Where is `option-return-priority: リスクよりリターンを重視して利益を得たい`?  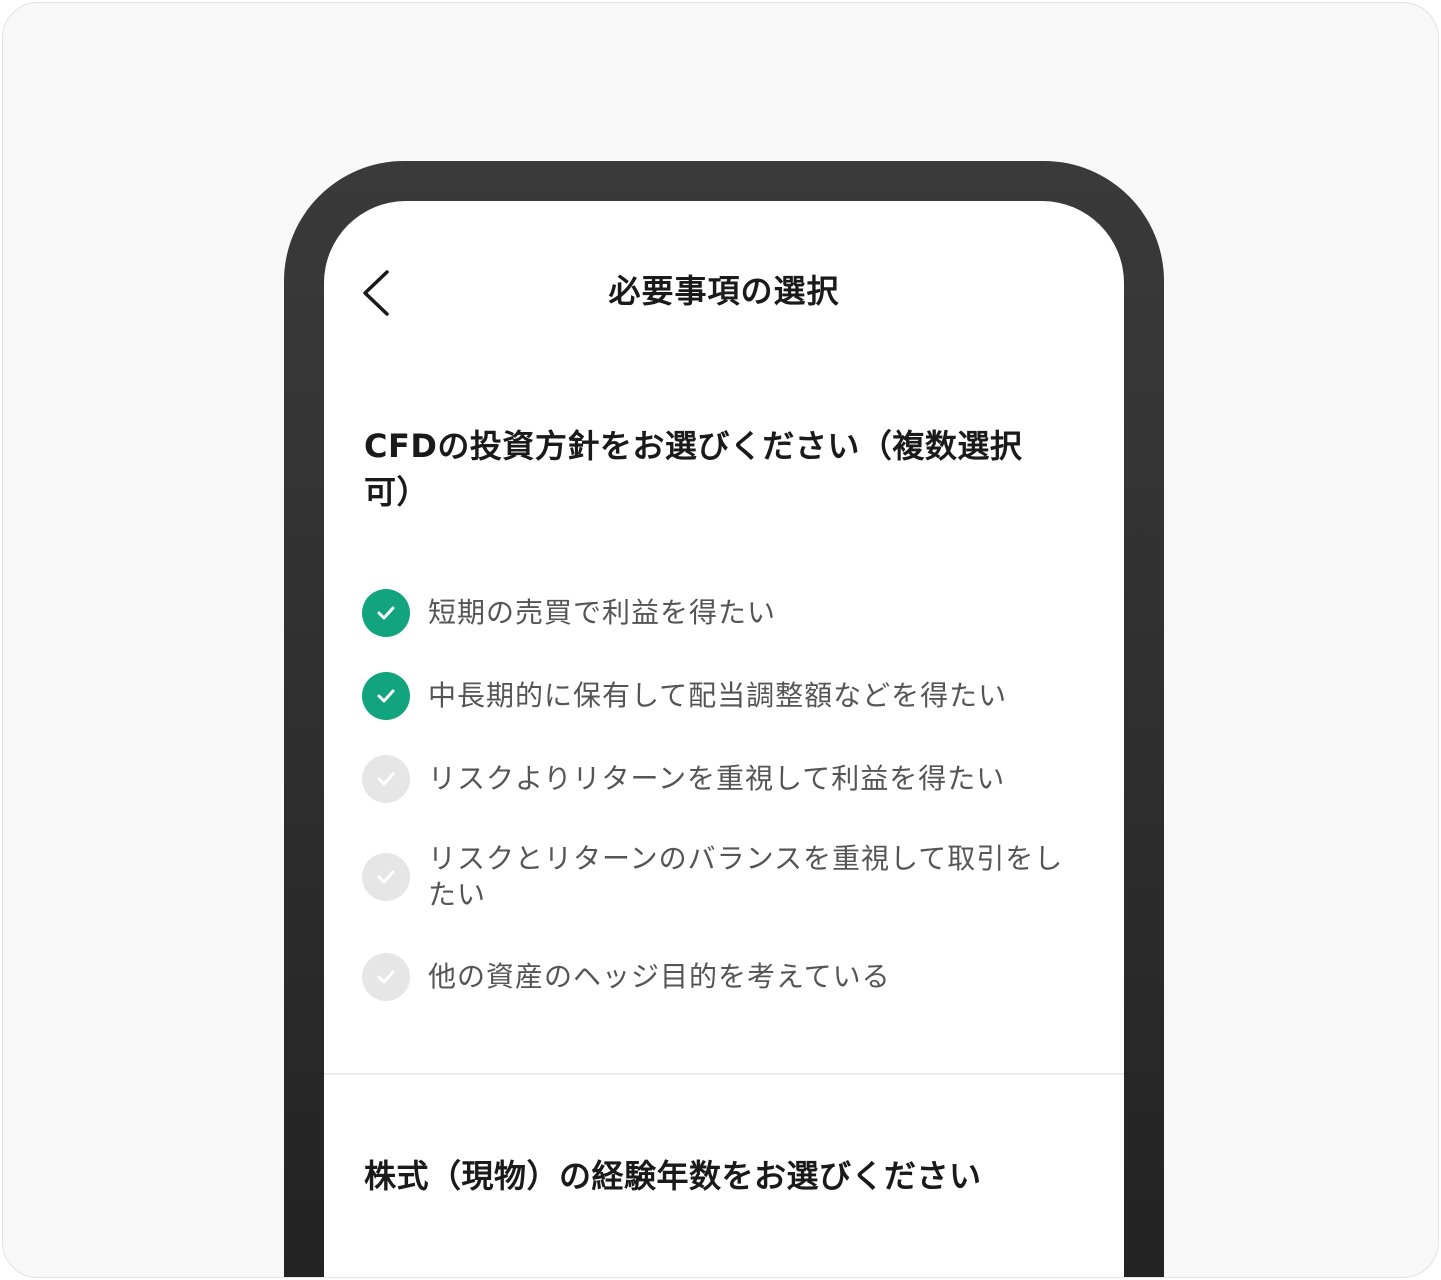 option-return-priority: リスクよりリターンを重視して利益を得たい is located at coordinates (722, 779).